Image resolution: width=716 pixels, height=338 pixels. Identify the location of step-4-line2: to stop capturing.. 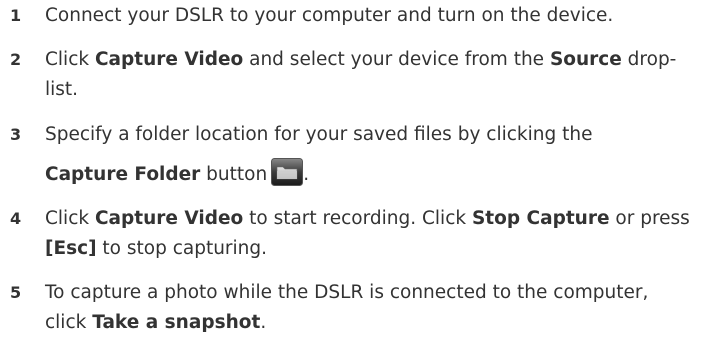
(182, 248).